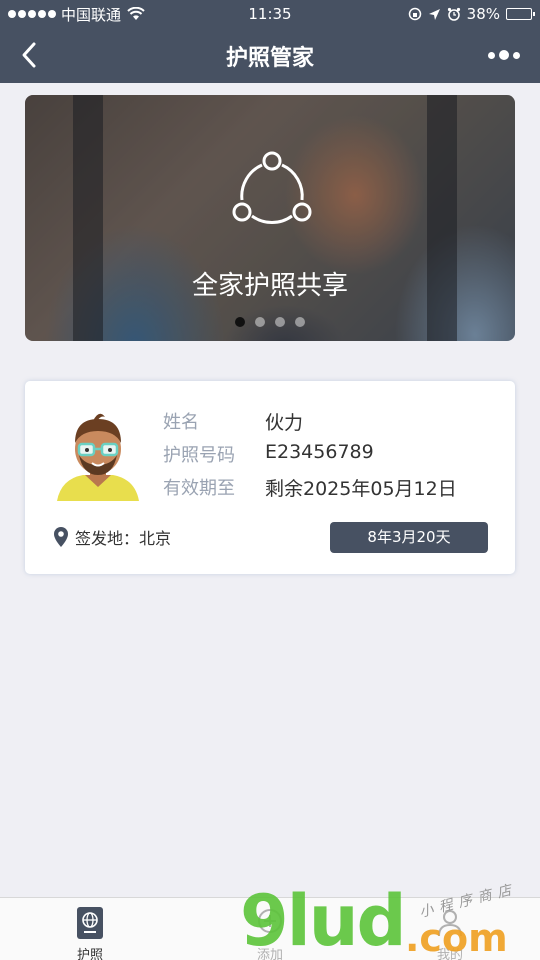 This screenshot has height=960, width=540. What do you see at coordinates (269, 286) in the screenshot?
I see `banner-caption: 全家护照共享` at bounding box center [269, 286].